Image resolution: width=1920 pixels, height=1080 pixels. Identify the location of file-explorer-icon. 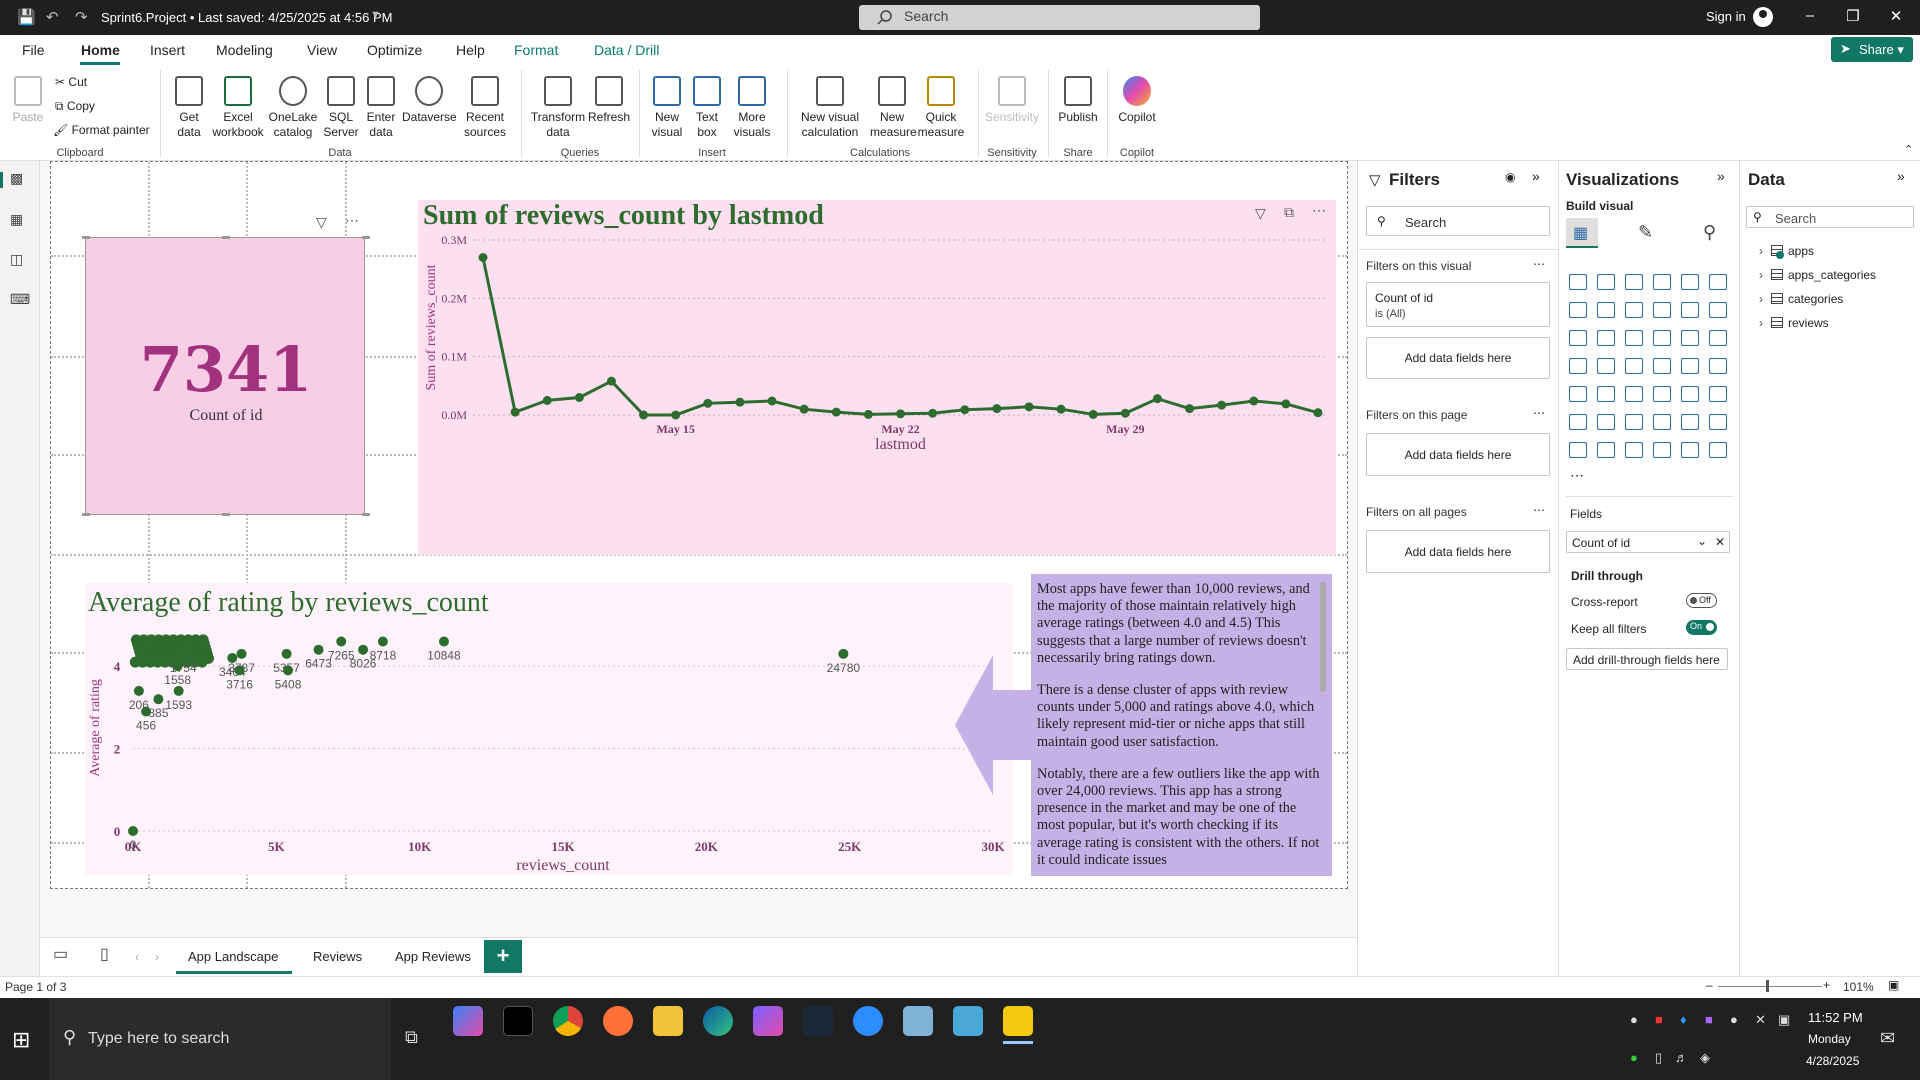
(668, 1021).